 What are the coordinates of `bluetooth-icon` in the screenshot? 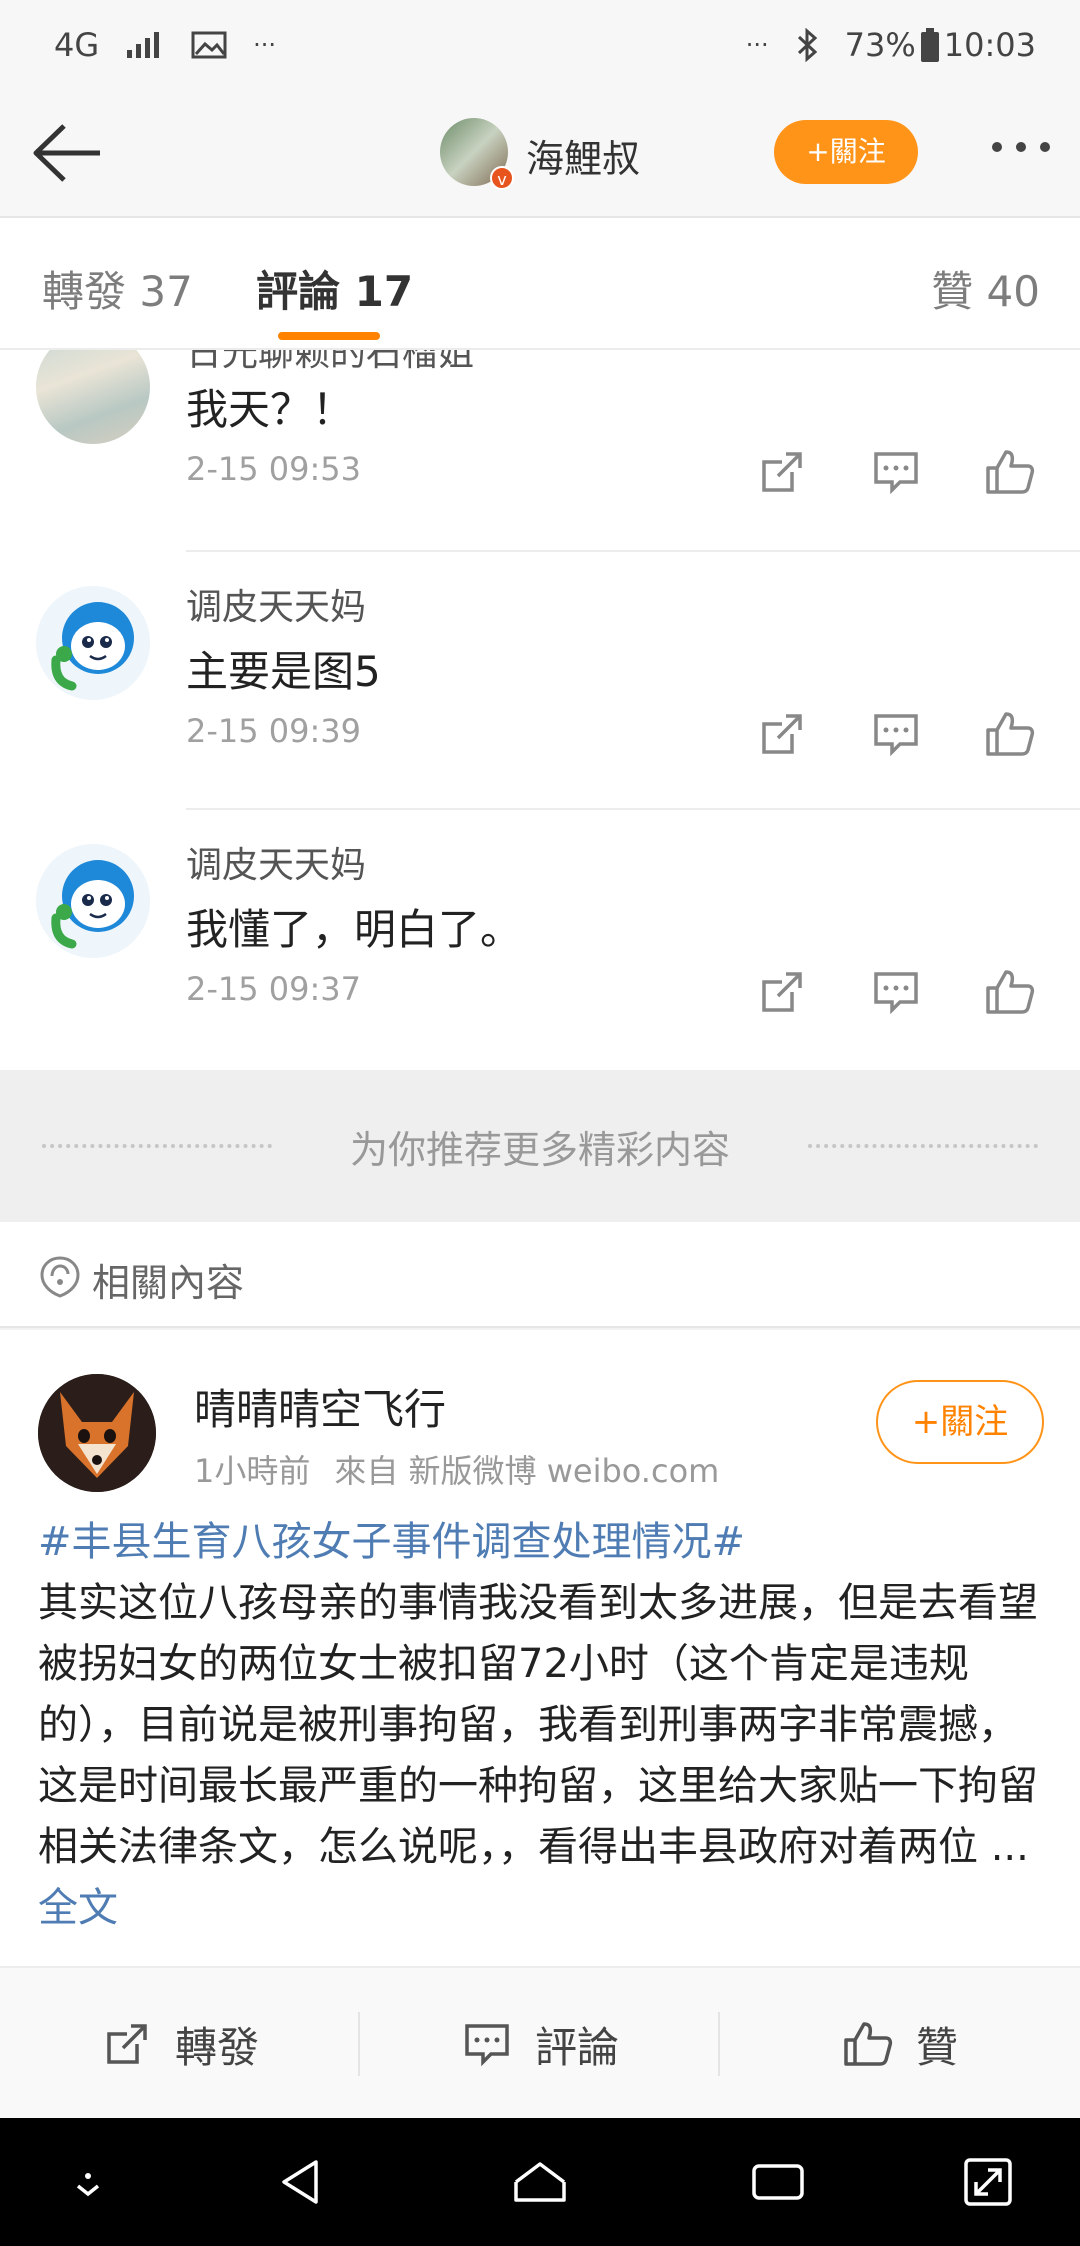 It's located at (807, 45).